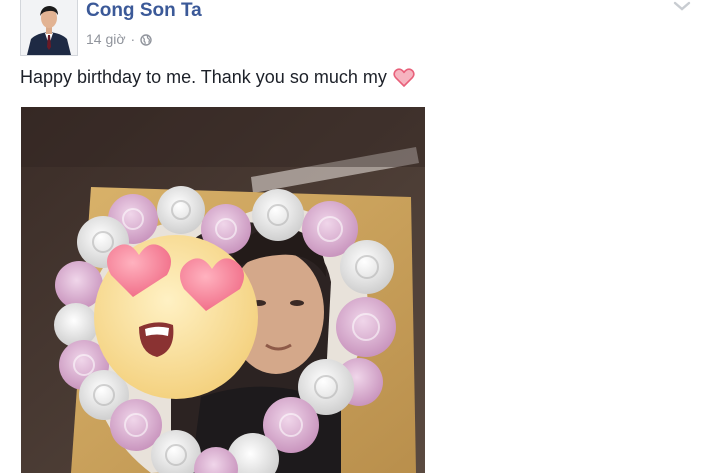 The image size is (710, 473). Describe the element at coordinates (144, 11) in the screenshot. I see `author-name: Cong Son Ta` at that location.